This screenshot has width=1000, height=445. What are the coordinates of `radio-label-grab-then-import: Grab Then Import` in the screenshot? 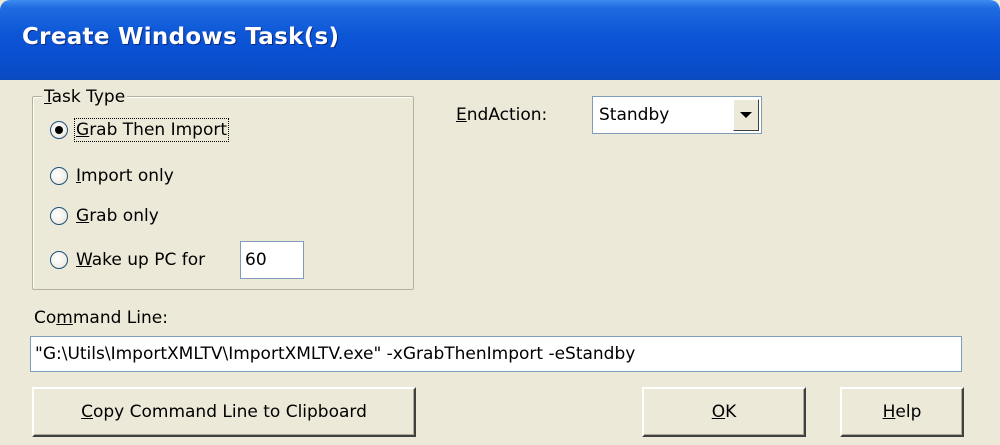 It's located at (151, 130).